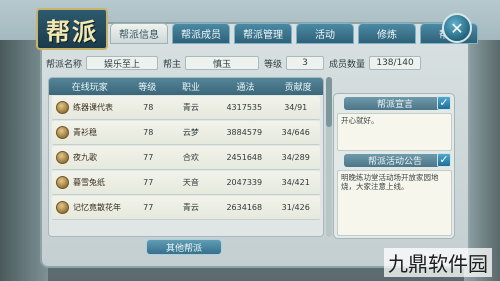  Describe the element at coordinates (273, 64) in the screenshot. I see `guild-level-label: 等级` at that location.